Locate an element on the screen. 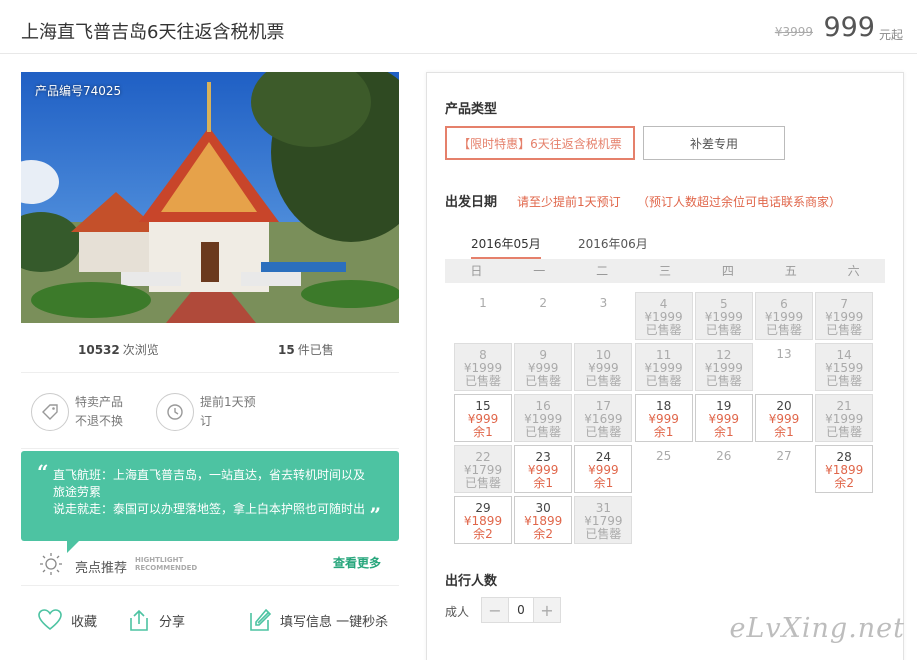 The width and height of the screenshot is (917, 660). calendar-day-sold-out: 17 ¥1699 已售罄 is located at coordinates (603, 418).